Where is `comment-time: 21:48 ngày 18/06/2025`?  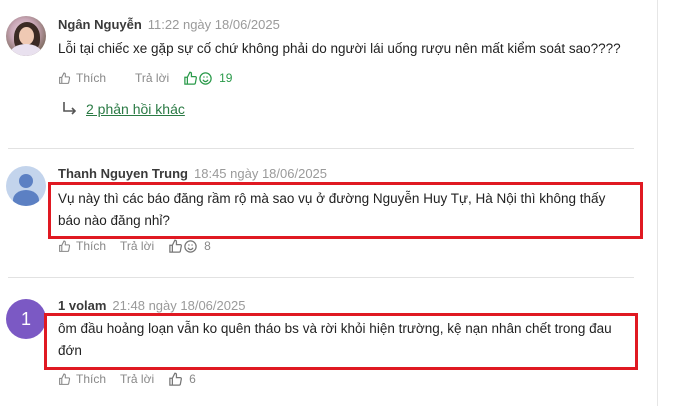 comment-time: 21:48 ngày 18/06/2025 is located at coordinates (179, 305).